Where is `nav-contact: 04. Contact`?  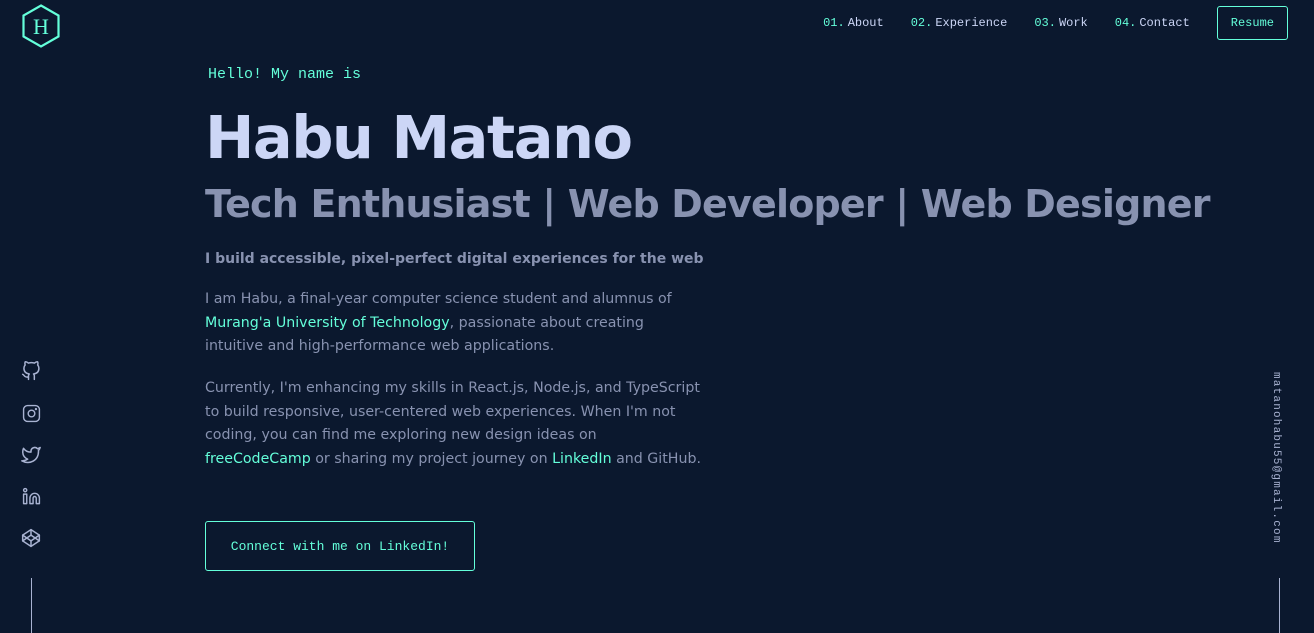 nav-contact: 04. Contact is located at coordinates (1152, 23).